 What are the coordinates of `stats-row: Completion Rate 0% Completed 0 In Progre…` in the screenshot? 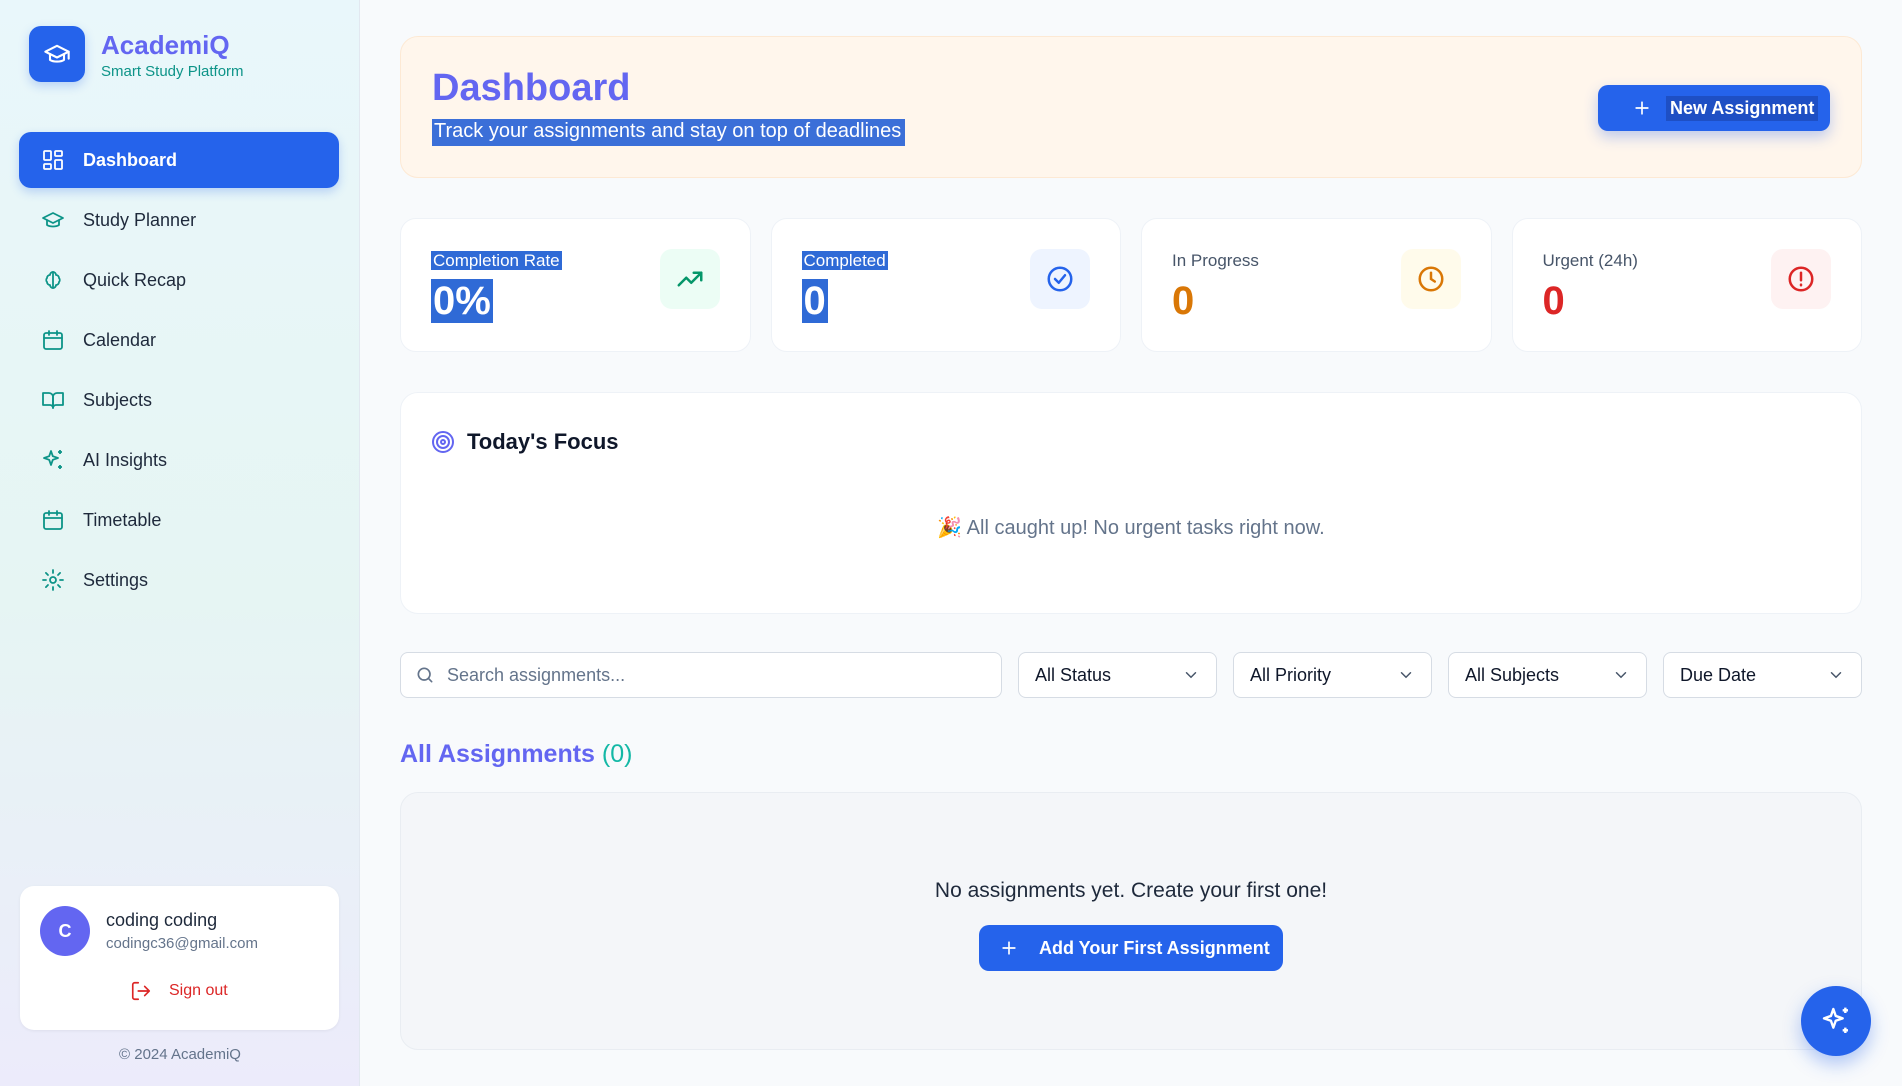 It's located at (1131, 285).